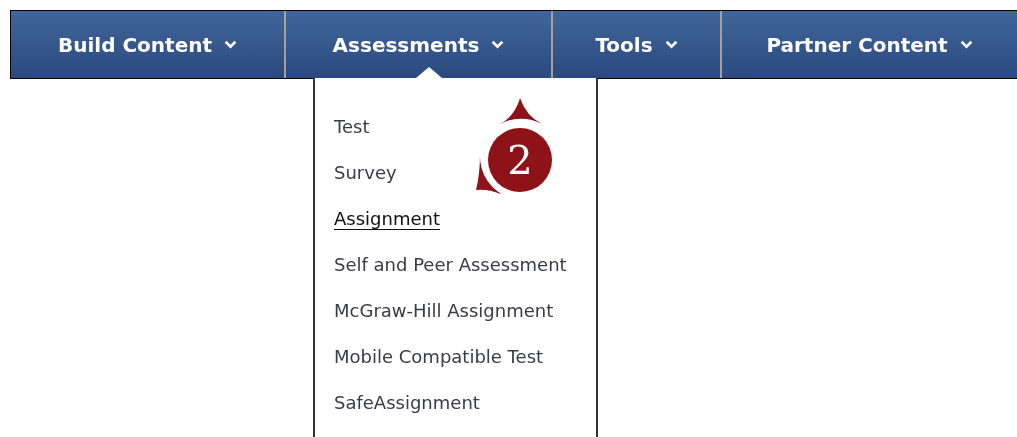  I want to click on menu-item: Test, so click(352, 135).